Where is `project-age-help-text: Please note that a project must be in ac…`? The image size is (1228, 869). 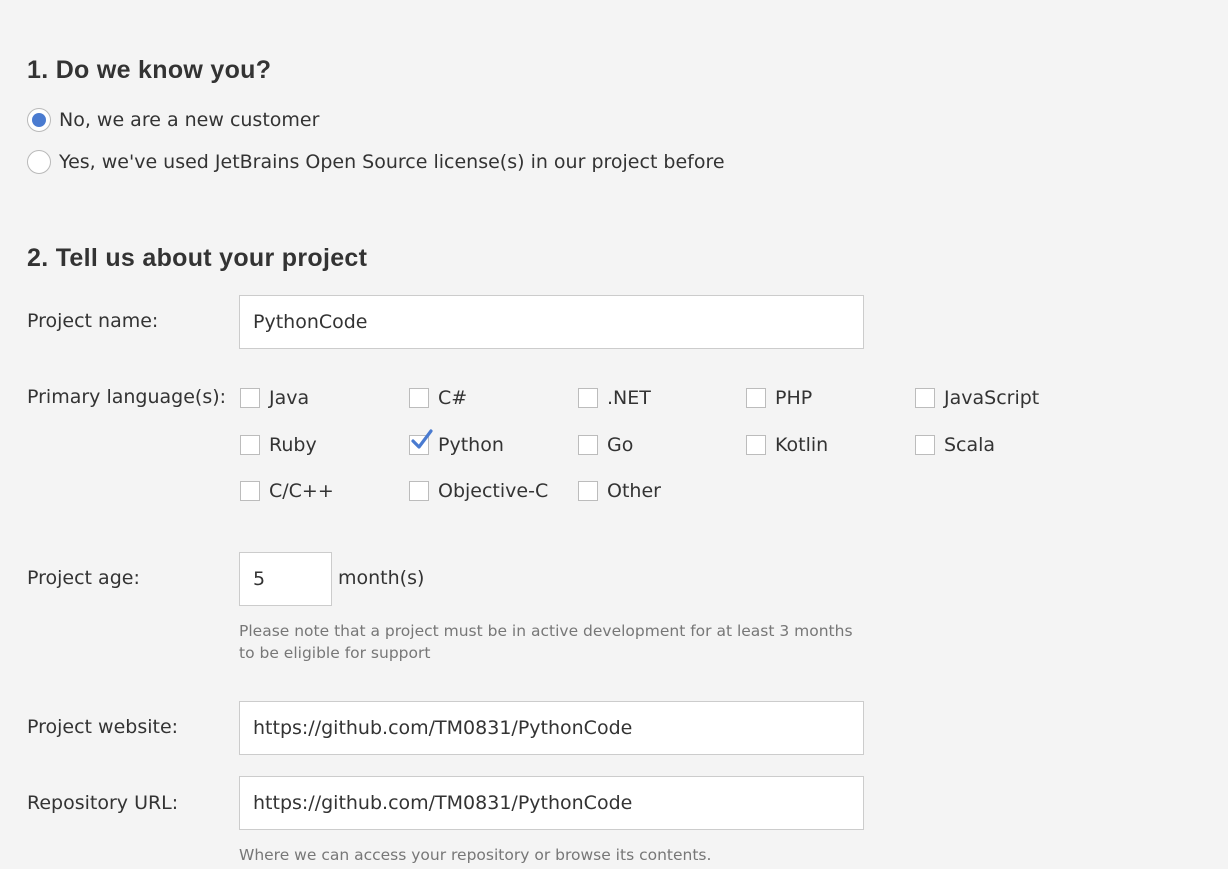 project-age-help-text: Please note that a project must be in ac… is located at coordinates (546, 642).